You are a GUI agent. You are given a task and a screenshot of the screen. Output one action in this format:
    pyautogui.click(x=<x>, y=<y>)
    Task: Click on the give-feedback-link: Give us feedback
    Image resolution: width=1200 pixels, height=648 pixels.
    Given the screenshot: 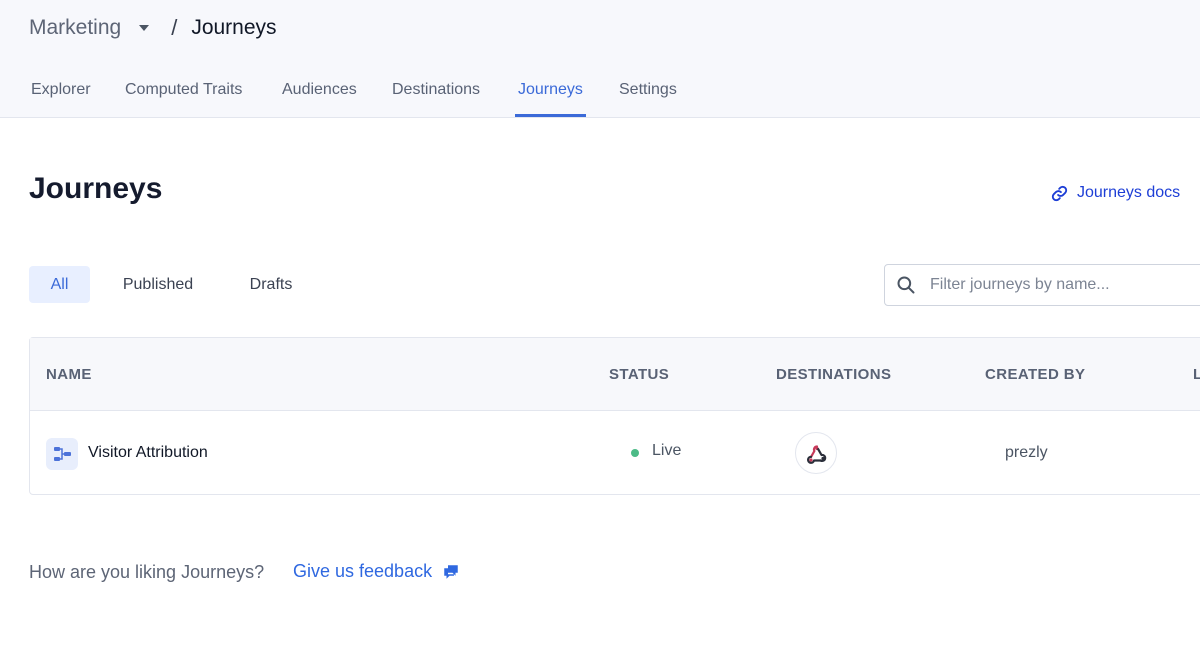 What is the action you would take?
    pyautogui.click(x=376, y=571)
    